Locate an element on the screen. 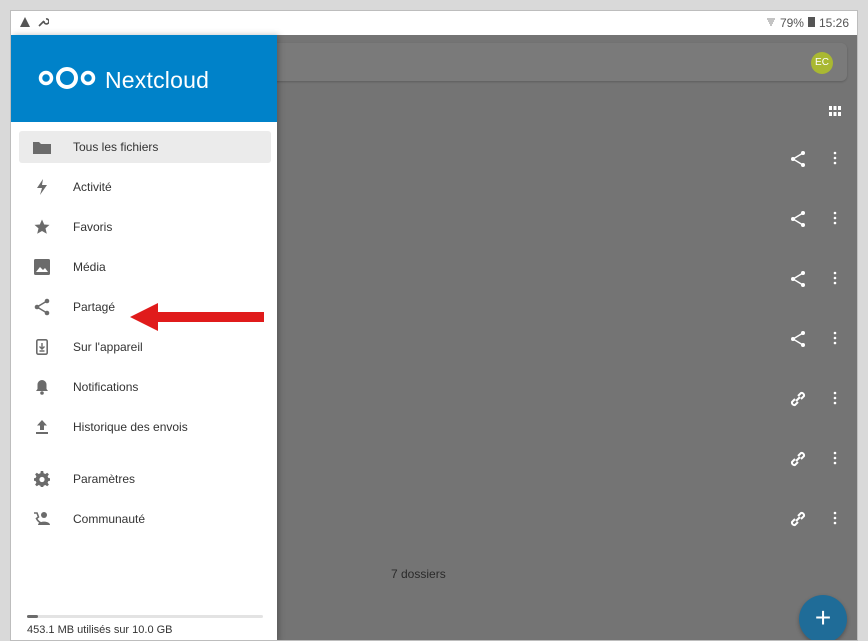 This screenshot has height=641, width=868. storage-quota: 453.1 MB utilisés sur 10.0 GB is located at coordinates (145, 625).